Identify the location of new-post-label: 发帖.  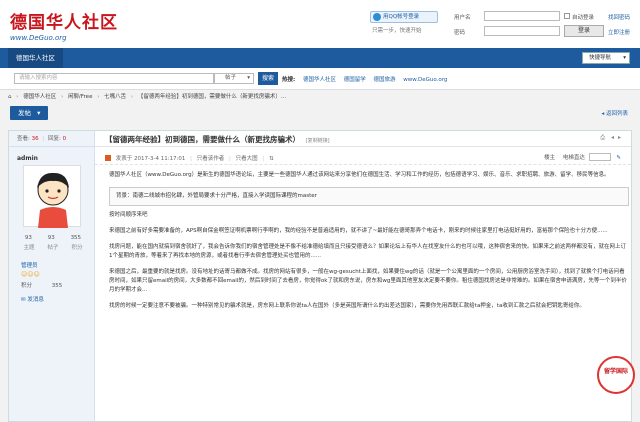
(24, 113).